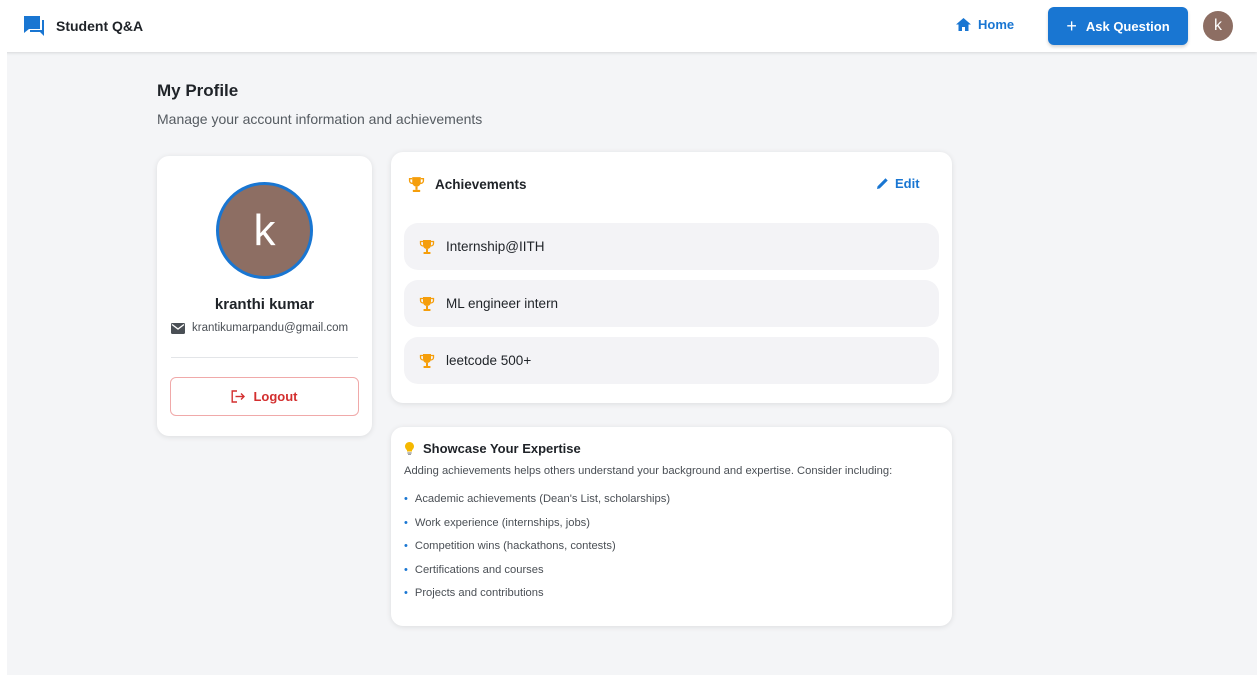 The height and width of the screenshot is (675, 1257). I want to click on tip-text: Certifications and courses, so click(479, 569).